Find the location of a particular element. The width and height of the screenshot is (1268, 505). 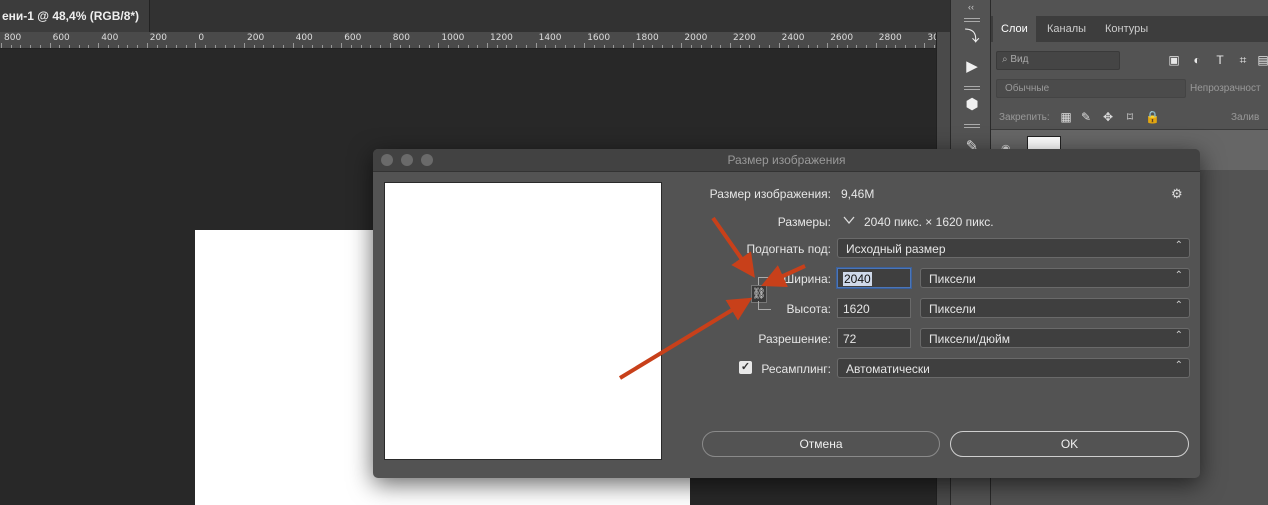

lock-all-icon: 🔒 is located at coordinates (1152, 117).